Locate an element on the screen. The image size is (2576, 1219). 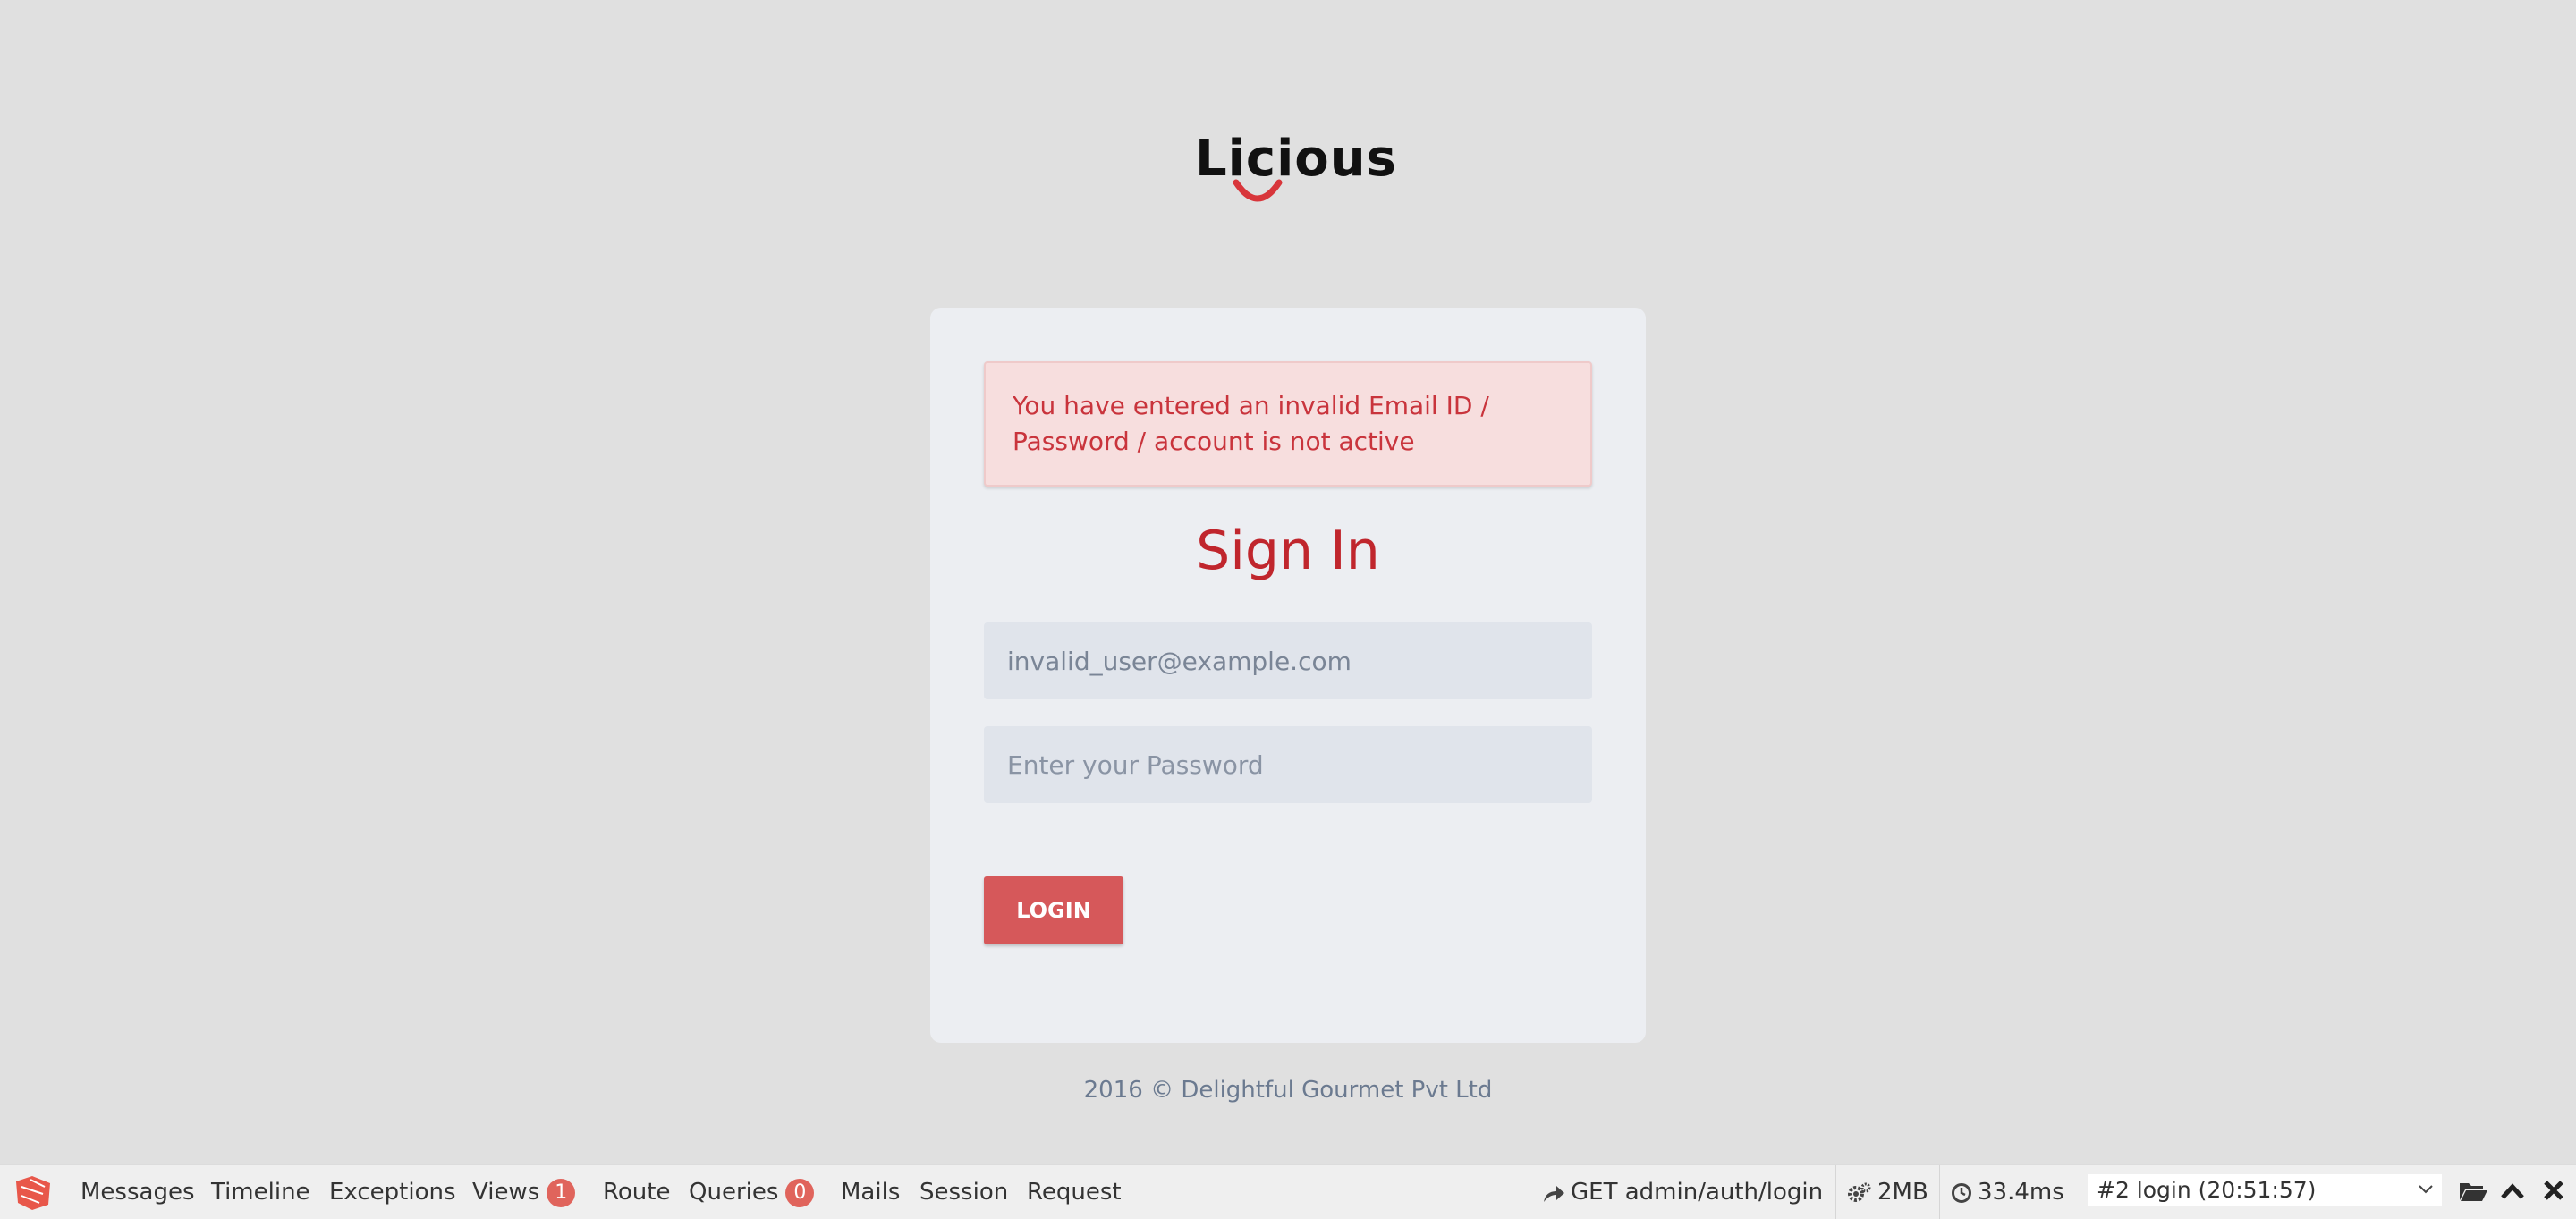
close-icon is located at coordinates (2553, 1190).